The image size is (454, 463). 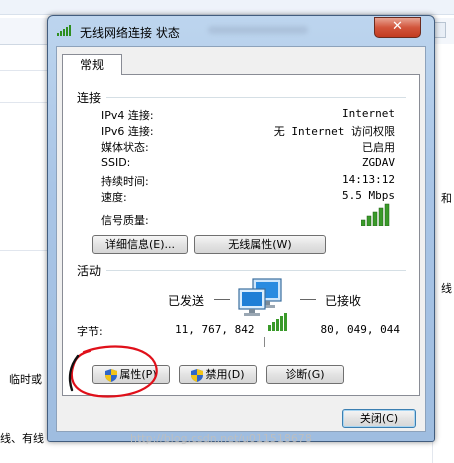 What do you see at coordinates (92, 64) in the screenshot?
I see `tab-general: 常规` at bounding box center [92, 64].